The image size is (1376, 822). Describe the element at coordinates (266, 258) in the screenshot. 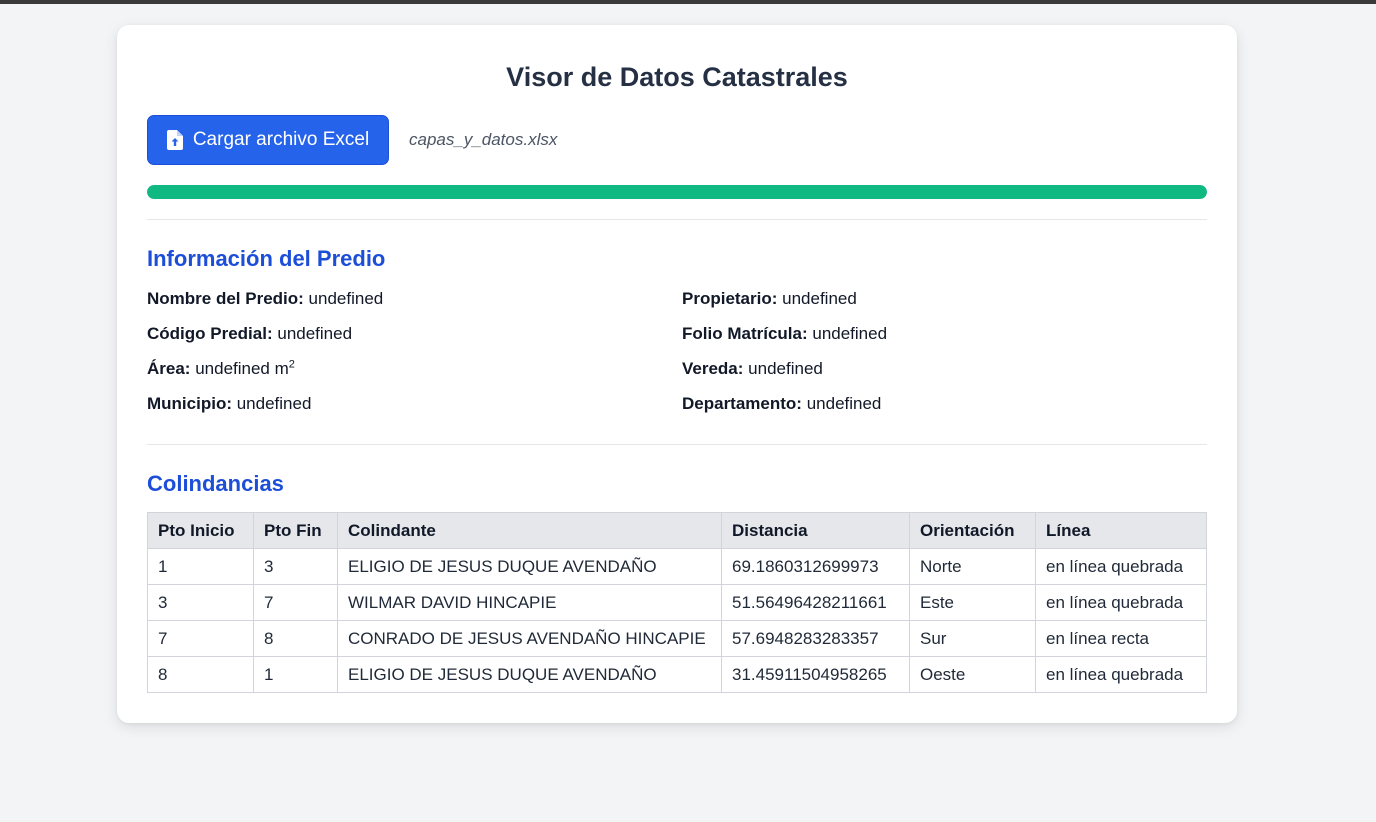

I see `predio-section-title: Información del Predio` at that location.